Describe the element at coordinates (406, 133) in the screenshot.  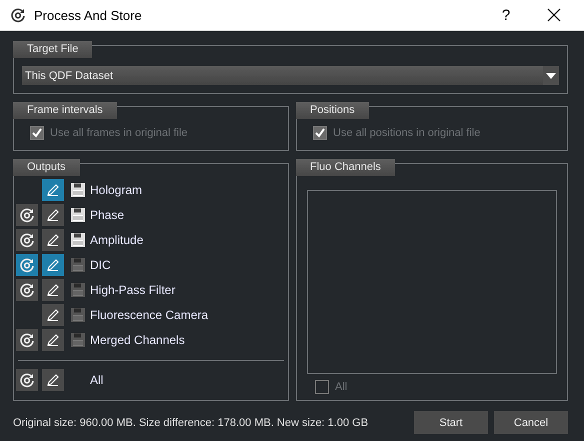
I see `checkbox-label: Use all positions in original file` at that location.